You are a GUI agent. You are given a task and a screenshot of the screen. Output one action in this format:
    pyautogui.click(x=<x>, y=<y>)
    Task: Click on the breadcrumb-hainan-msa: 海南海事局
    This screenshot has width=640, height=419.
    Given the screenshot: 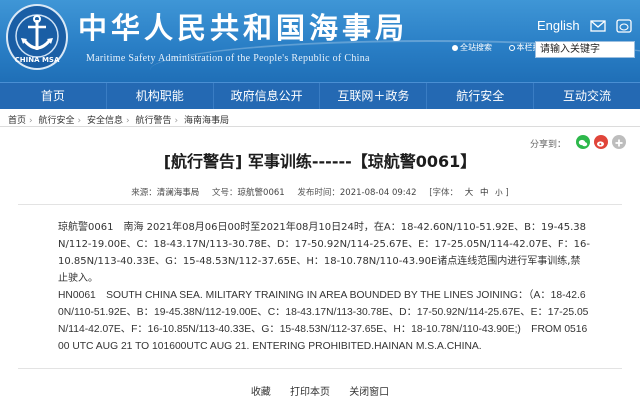 What is the action you would take?
    pyautogui.click(x=206, y=121)
    